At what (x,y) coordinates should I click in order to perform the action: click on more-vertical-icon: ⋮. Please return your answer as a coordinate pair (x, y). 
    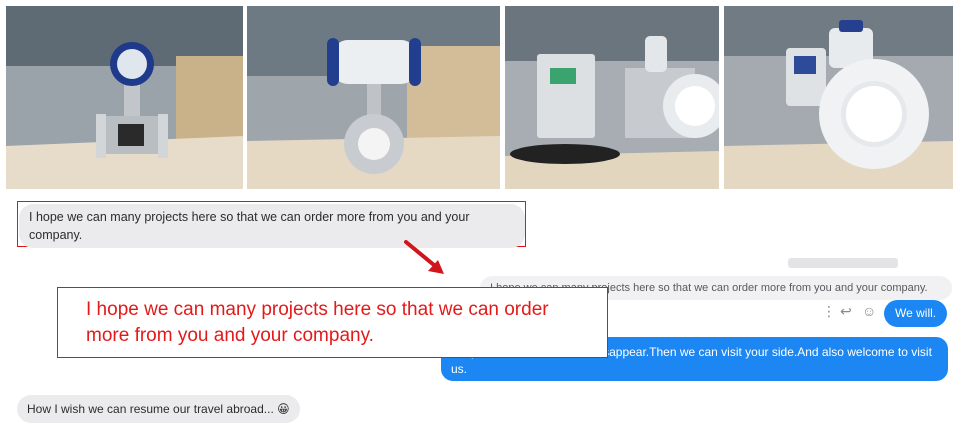
    Looking at the image, I should click on (829, 311).